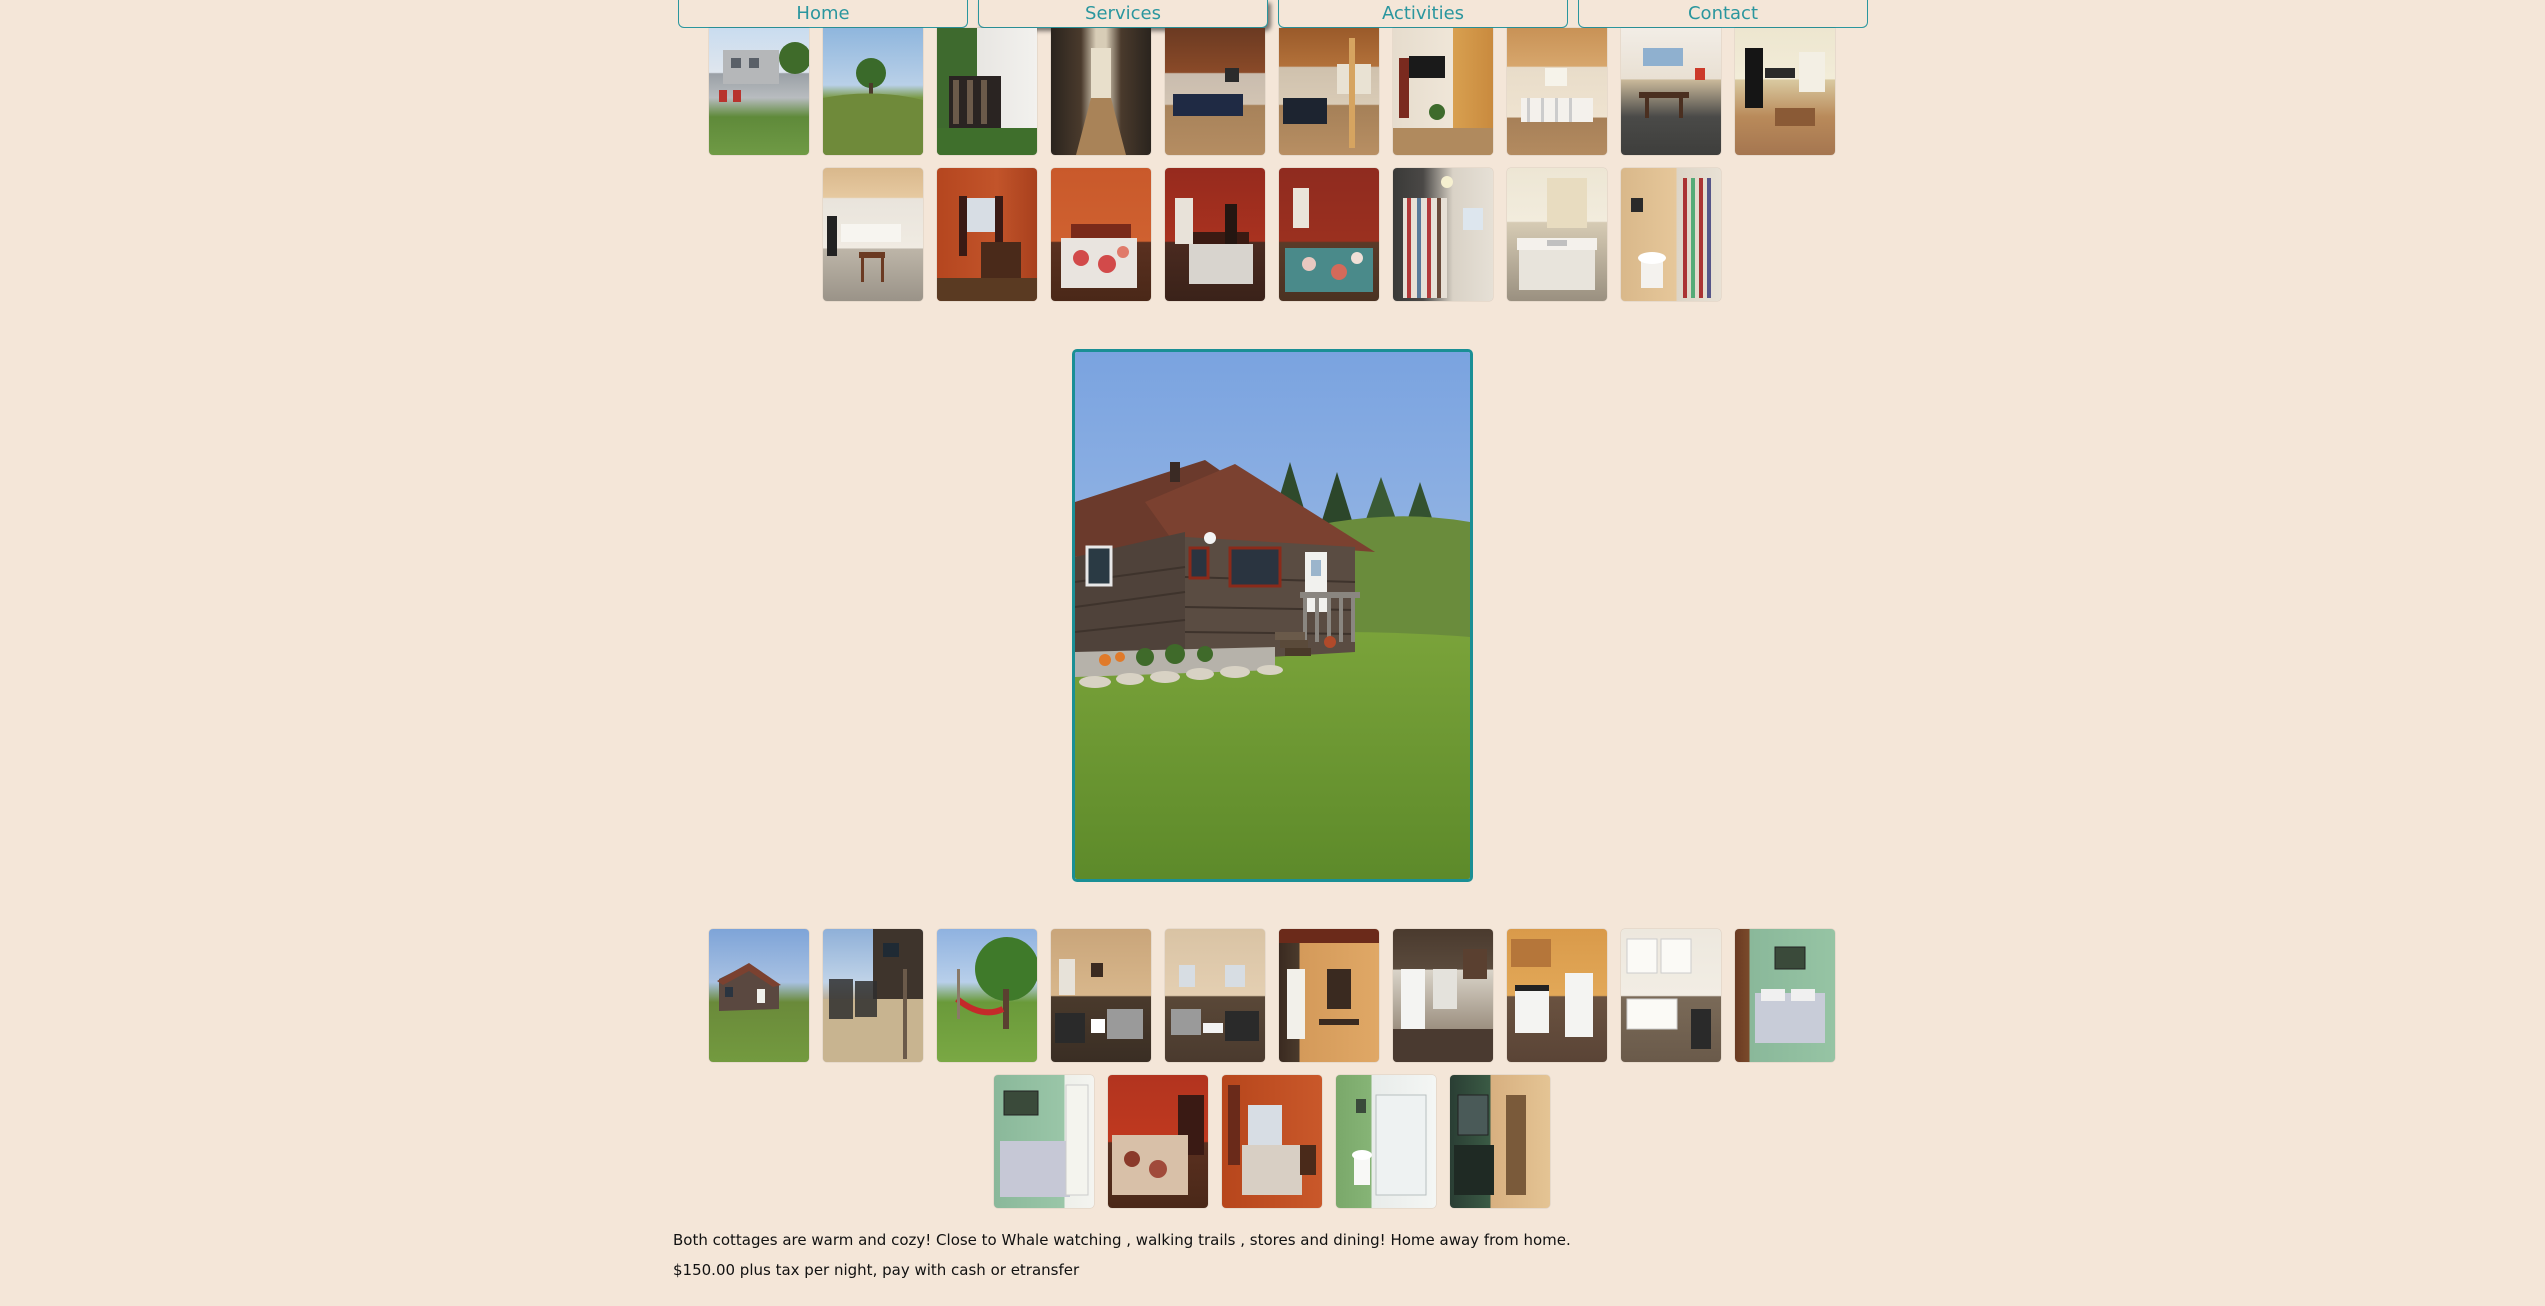 This screenshot has height=1306, width=2545. What do you see at coordinates (1215, 91) in the screenshot?
I see `gallery-thumb-living-room` at bounding box center [1215, 91].